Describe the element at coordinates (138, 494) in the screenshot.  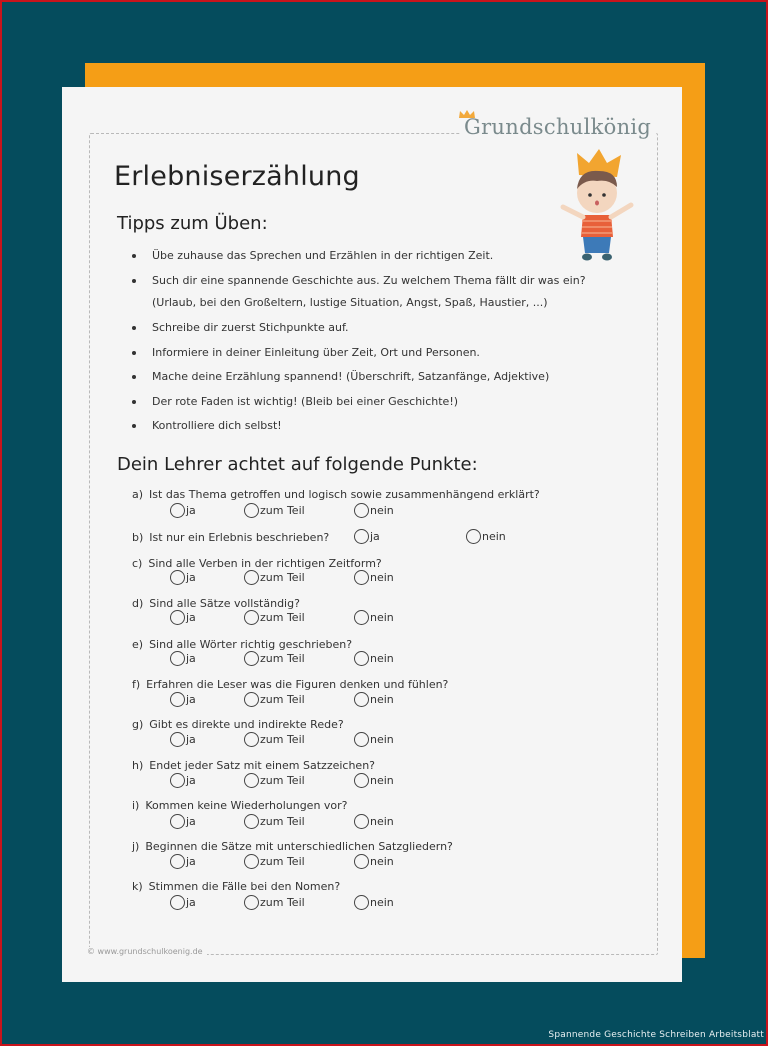
I see `question-label: a)` at that location.